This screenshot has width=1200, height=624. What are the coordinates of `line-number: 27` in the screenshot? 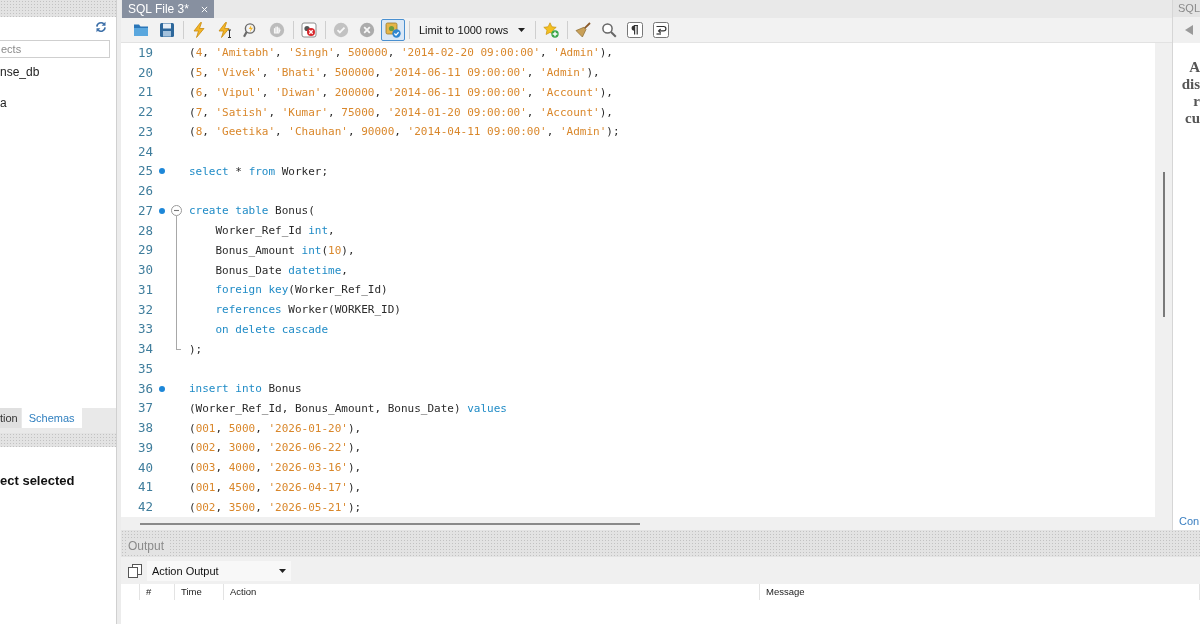 It's located at (145, 210).